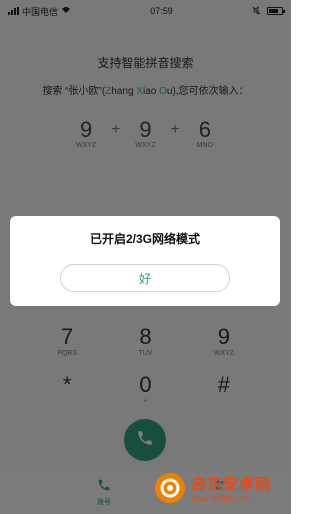 The width and height of the screenshot is (320, 514). Describe the element at coordinates (170, 488) in the screenshot. I see `watermark-logo-icon` at that location.